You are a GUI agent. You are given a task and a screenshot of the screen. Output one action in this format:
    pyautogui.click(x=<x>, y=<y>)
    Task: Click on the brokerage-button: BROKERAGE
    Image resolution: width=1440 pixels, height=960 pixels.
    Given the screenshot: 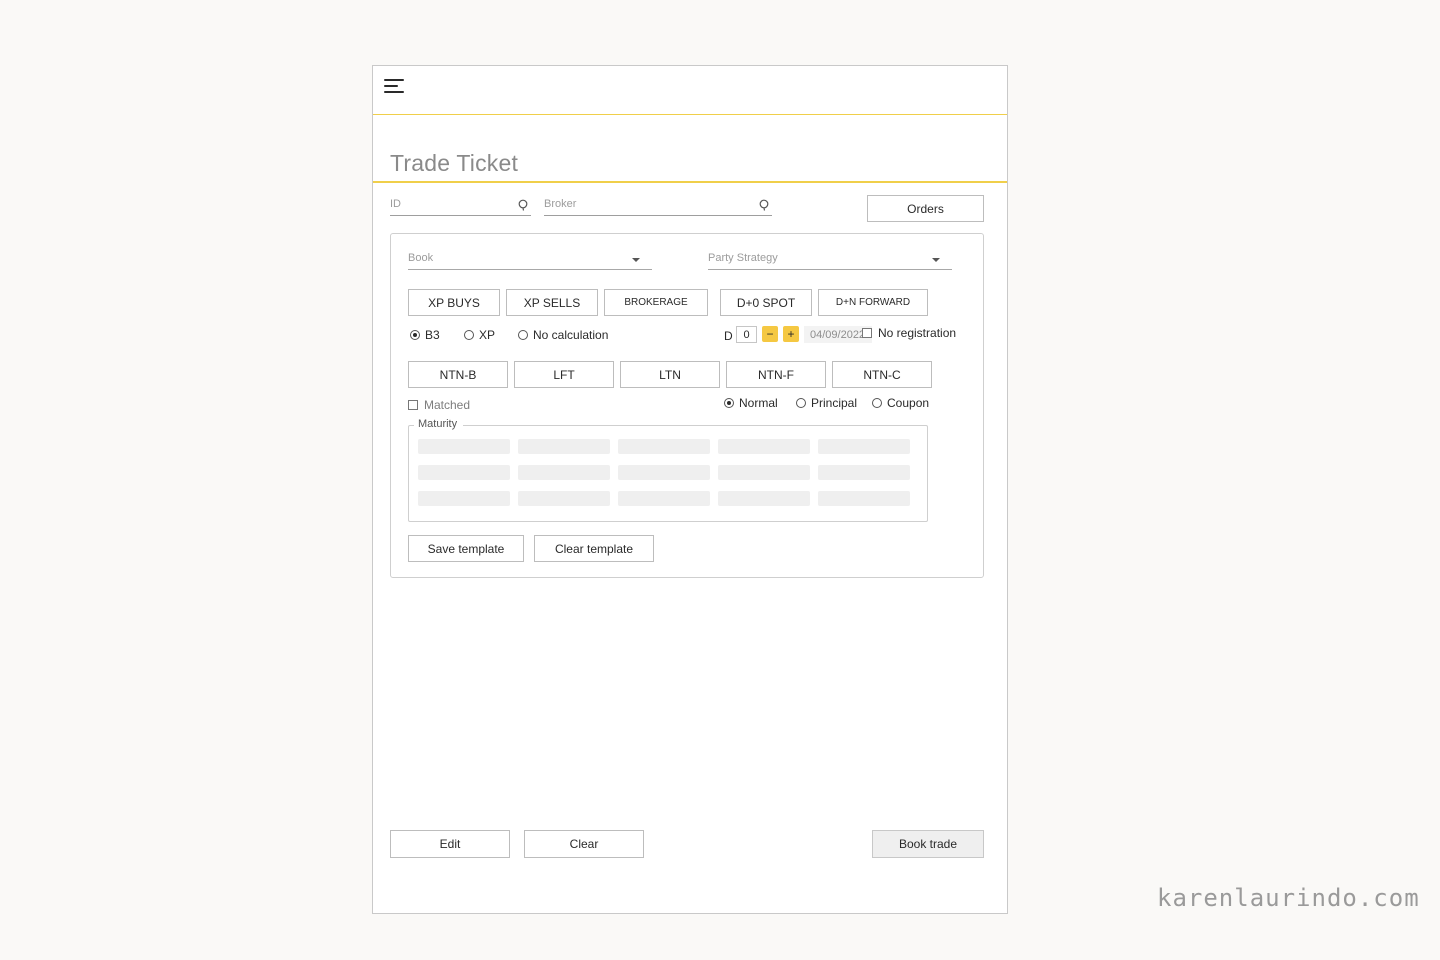 What is the action you would take?
    pyautogui.click(x=656, y=302)
    